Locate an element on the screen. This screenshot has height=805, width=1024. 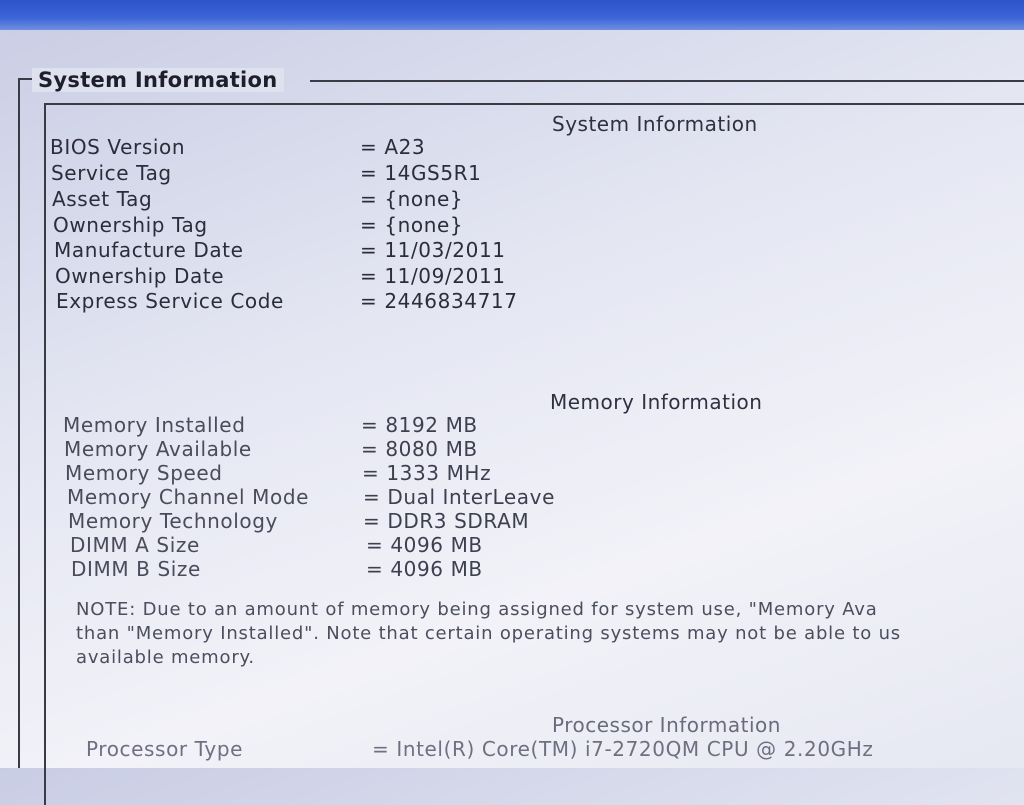
top-title-bar is located at coordinates (512, 15).